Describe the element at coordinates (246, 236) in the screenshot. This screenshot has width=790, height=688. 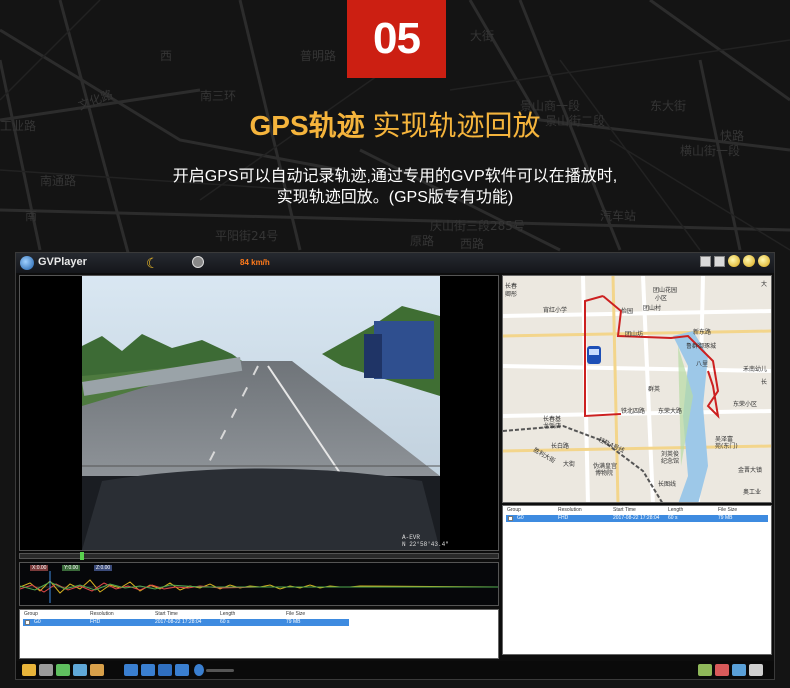
I see `bg-label: 平阳街24号` at that location.